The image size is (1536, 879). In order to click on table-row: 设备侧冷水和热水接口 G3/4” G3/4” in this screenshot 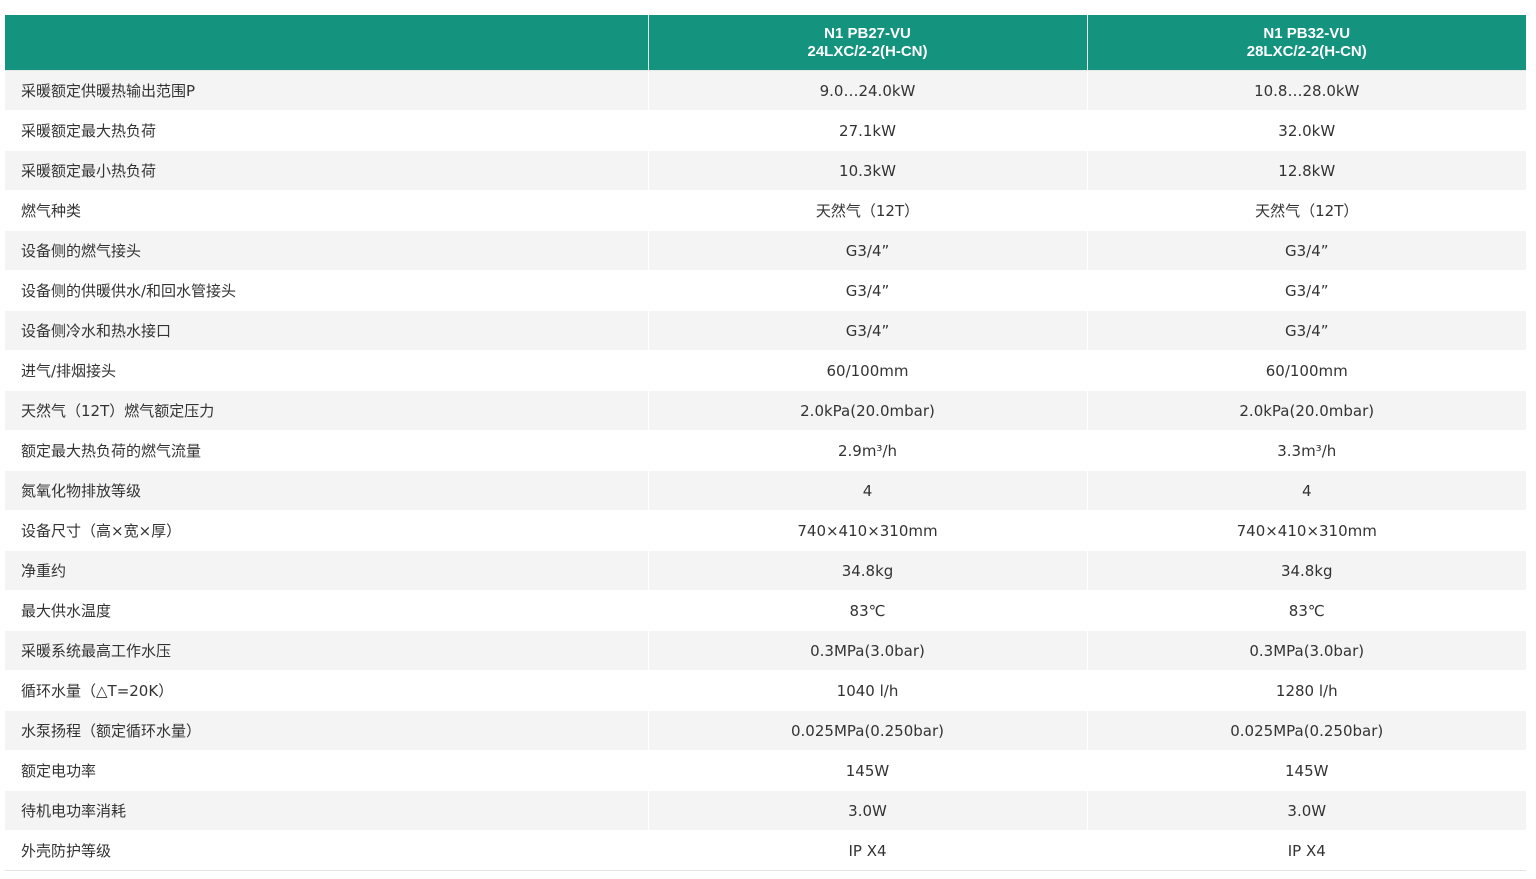, I will do `click(765, 330)`.